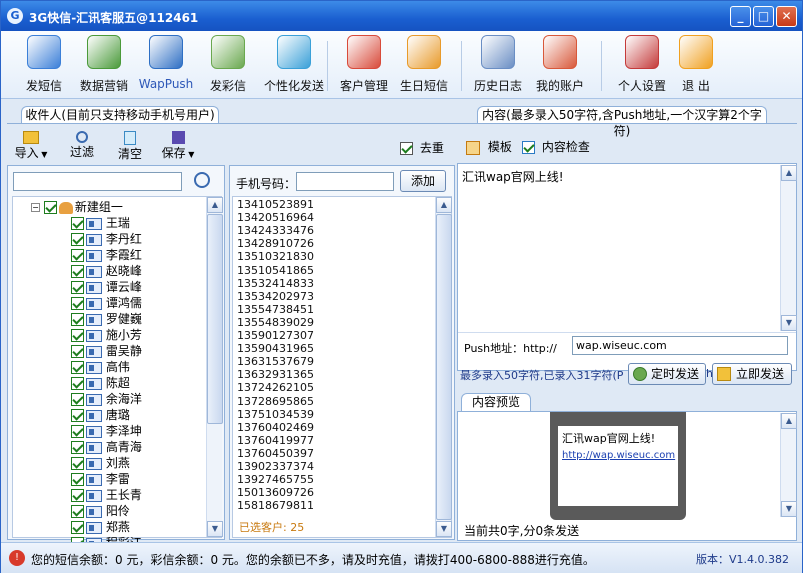 The image size is (803, 573). I want to click on phone-number-item: 13428910726, so click(275, 244).